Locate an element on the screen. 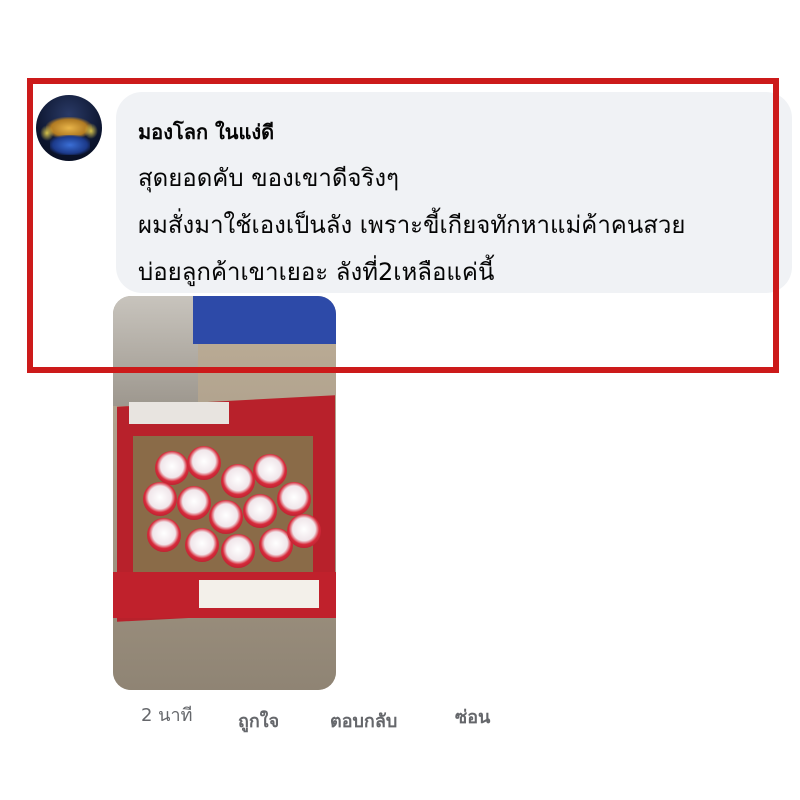 The height and width of the screenshot is (800, 800). like-button: ถูกใจ is located at coordinates (258, 720).